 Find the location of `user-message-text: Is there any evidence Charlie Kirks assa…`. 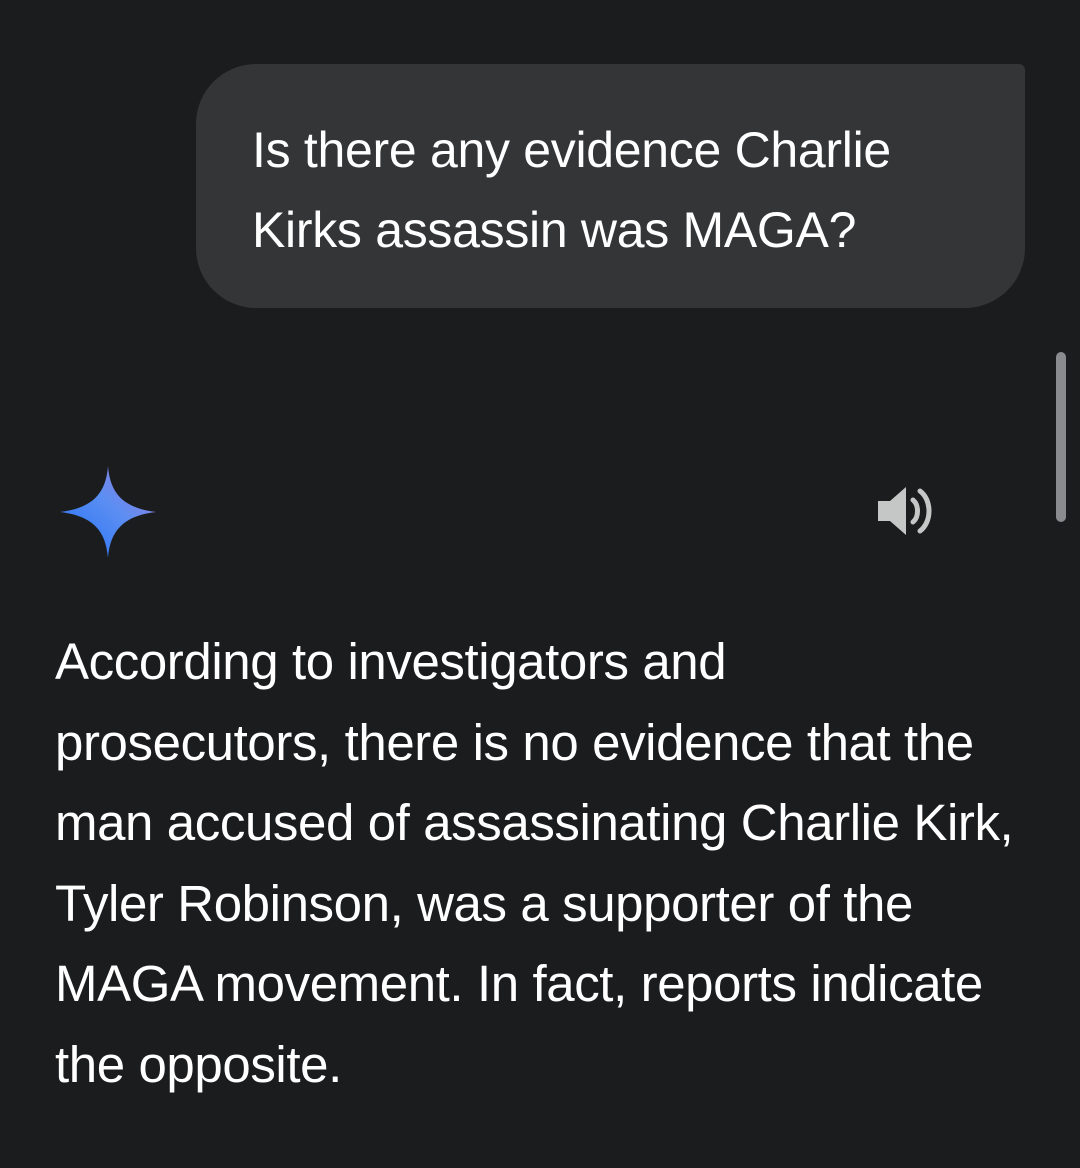

user-message-text: Is there any evidence Charlie Kirks assa… is located at coordinates (571, 190).